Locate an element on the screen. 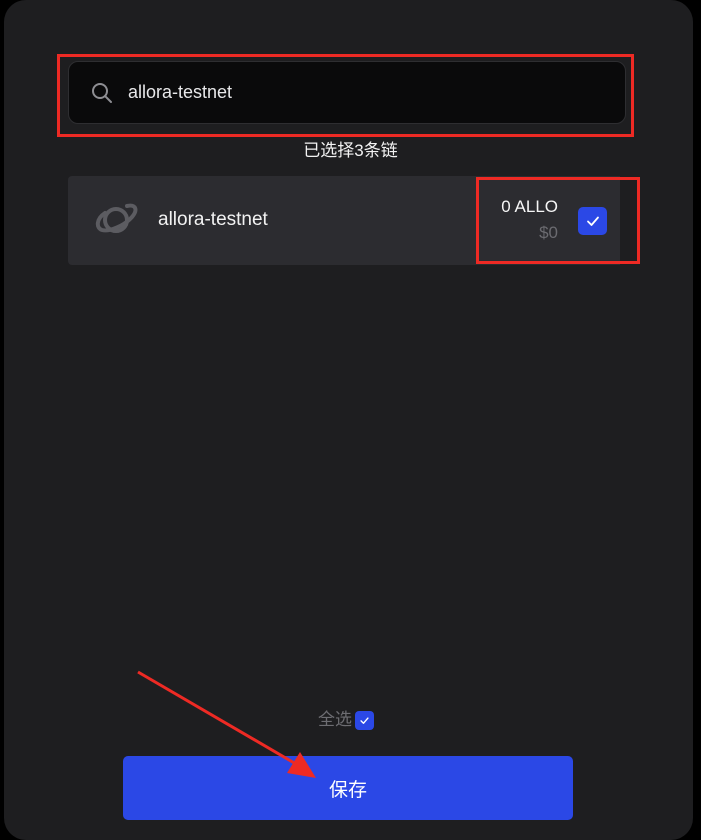 The image size is (701, 840). selected-count-text: 已选择3条链 is located at coordinates (350, 150).